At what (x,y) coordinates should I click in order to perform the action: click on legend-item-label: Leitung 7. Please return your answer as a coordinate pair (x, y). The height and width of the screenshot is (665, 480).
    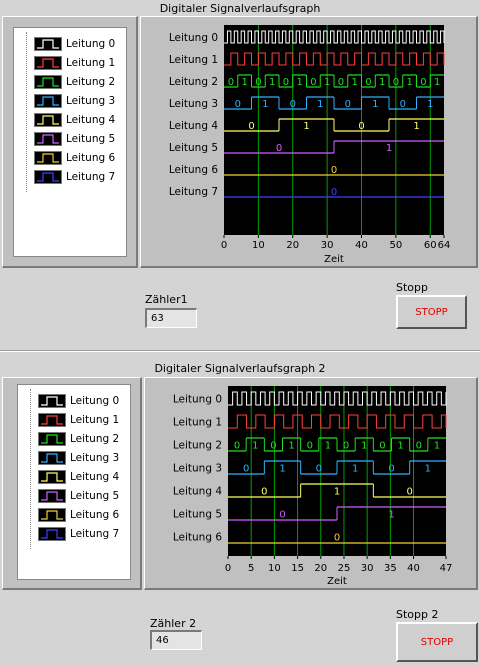
    Looking at the image, I should click on (91, 176).